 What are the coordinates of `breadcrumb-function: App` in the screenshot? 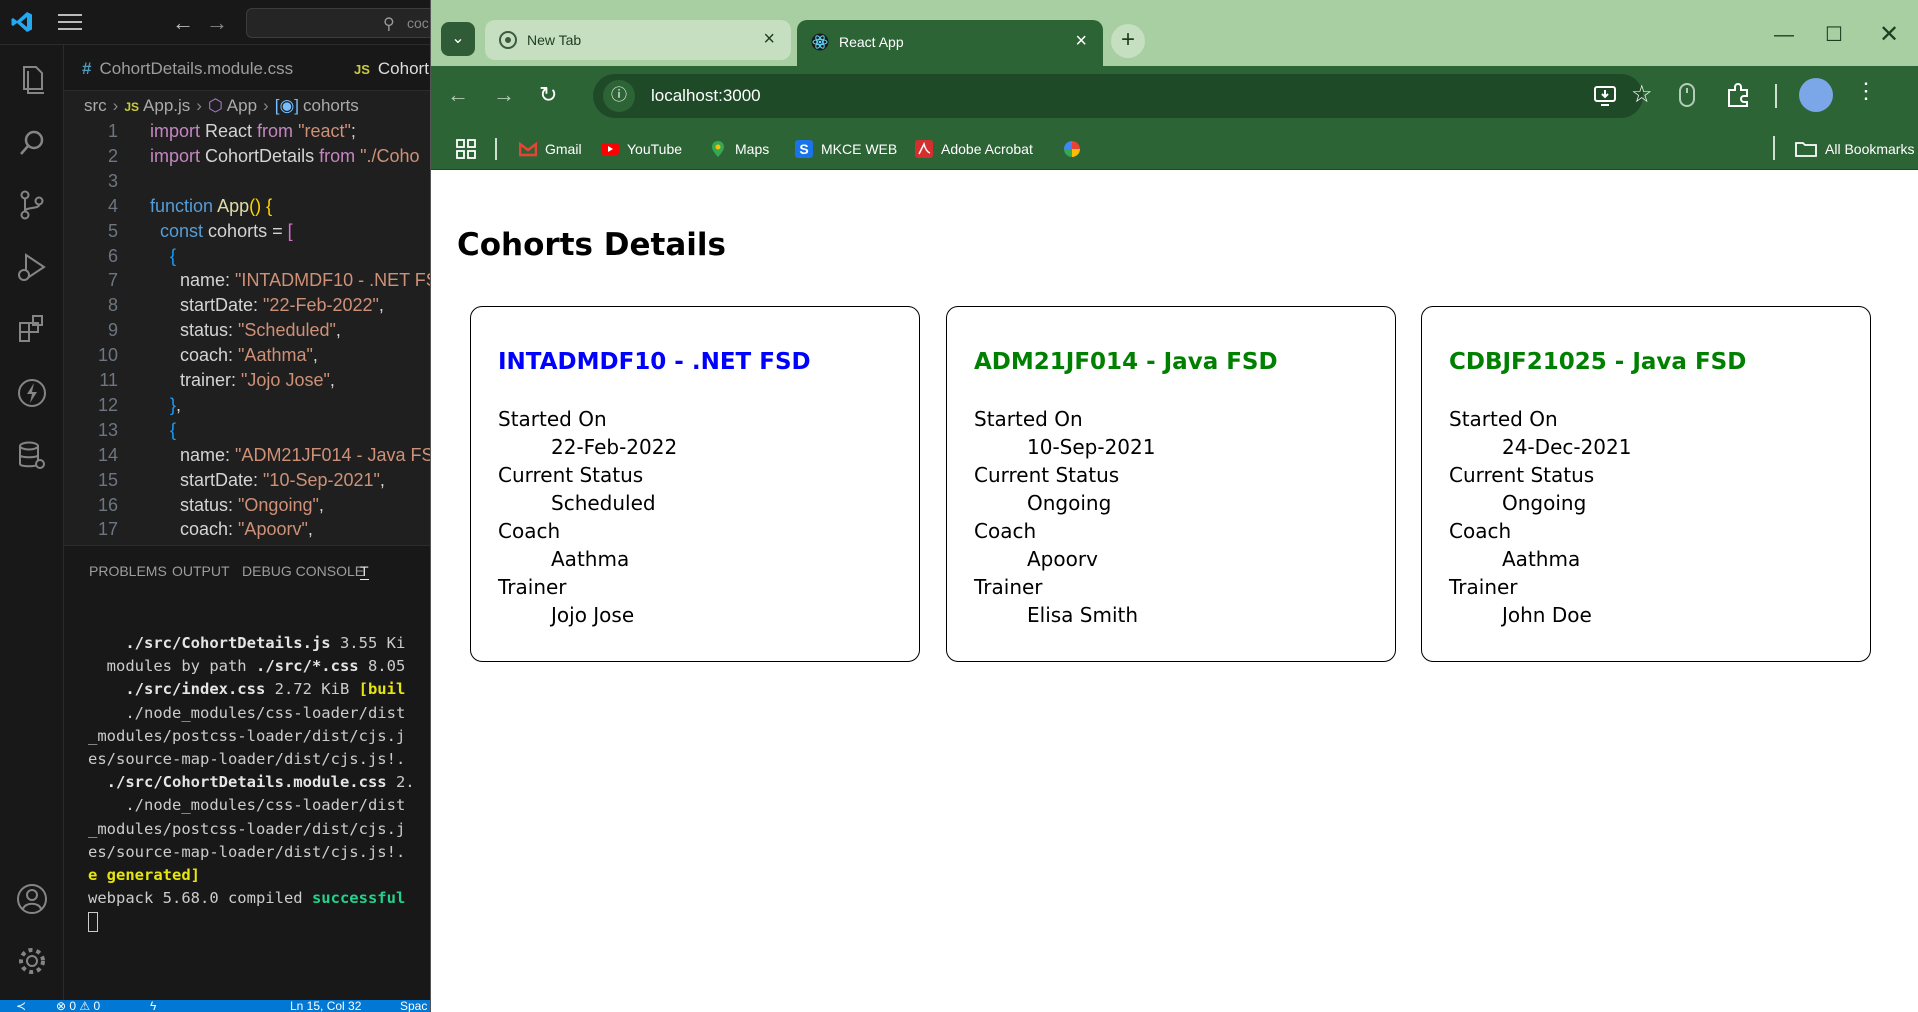 It's located at (242, 105).